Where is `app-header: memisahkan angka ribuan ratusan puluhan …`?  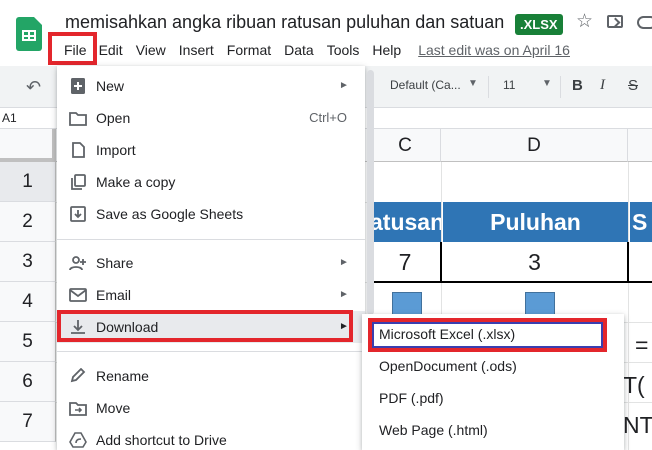
app-header: memisahkan angka ribuan ratusan puluhan … is located at coordinates (326, 33).